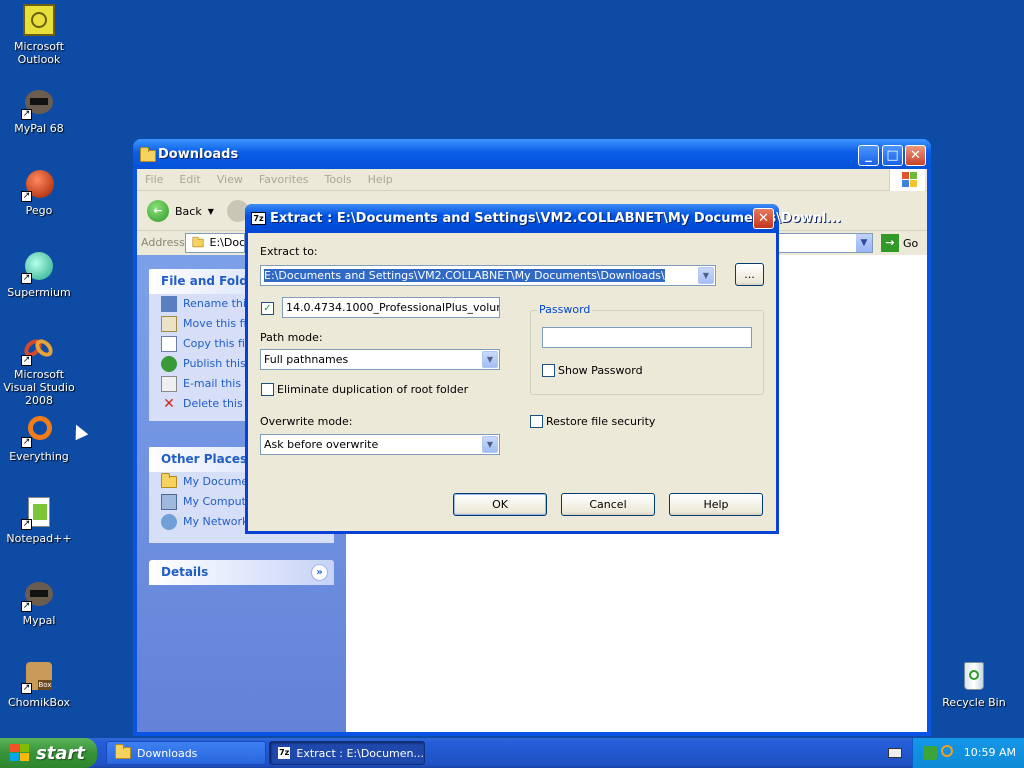  I want to click on outlook-icon, so click(39, 20).